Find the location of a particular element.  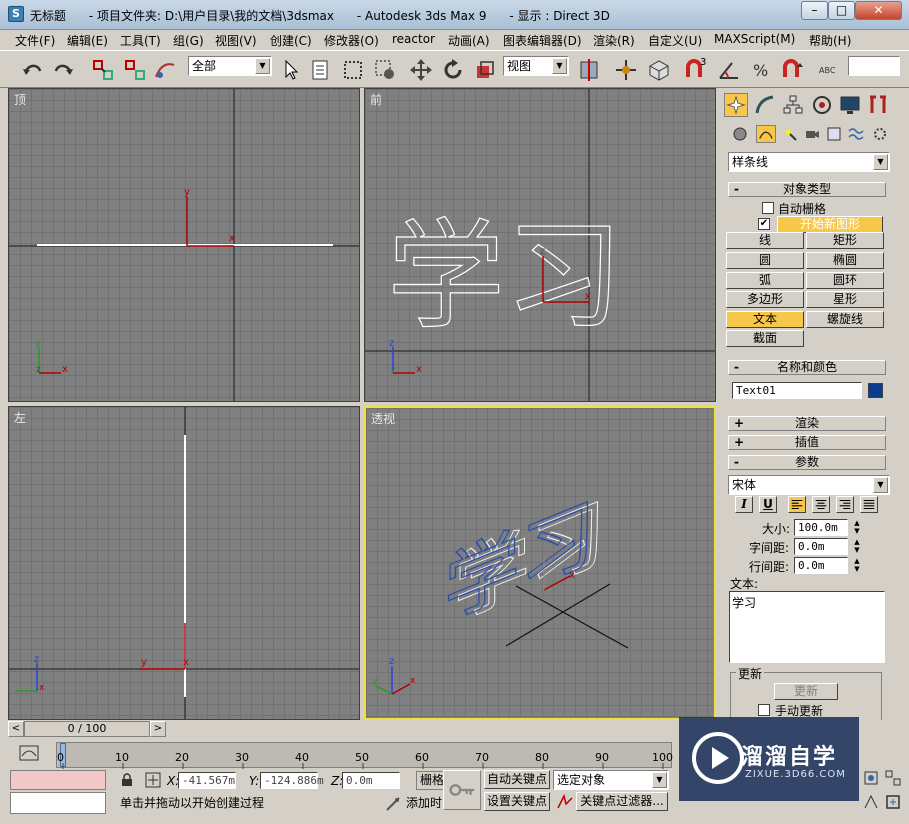

rollout-parameters: - 参数 is located at coordinates (807, 462).